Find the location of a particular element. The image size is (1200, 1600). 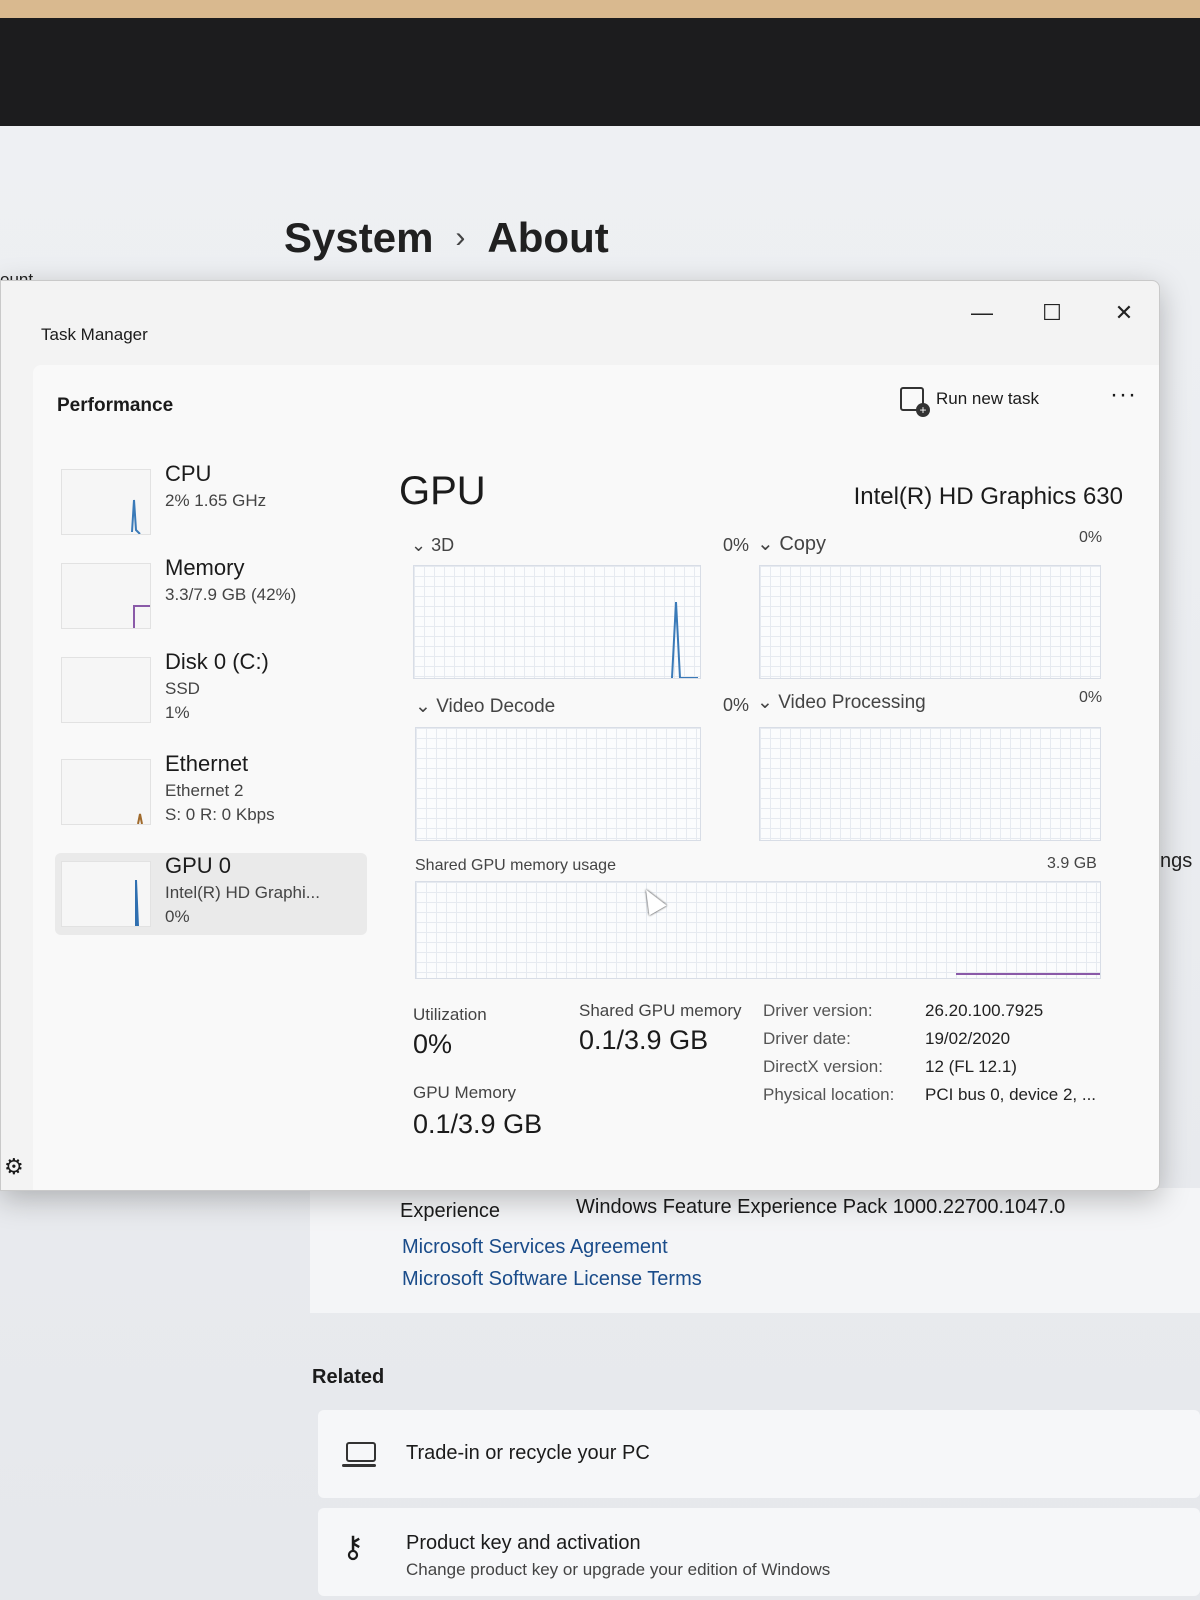

physical-location-label: Physical location: is located at coordinates (829, 1094).